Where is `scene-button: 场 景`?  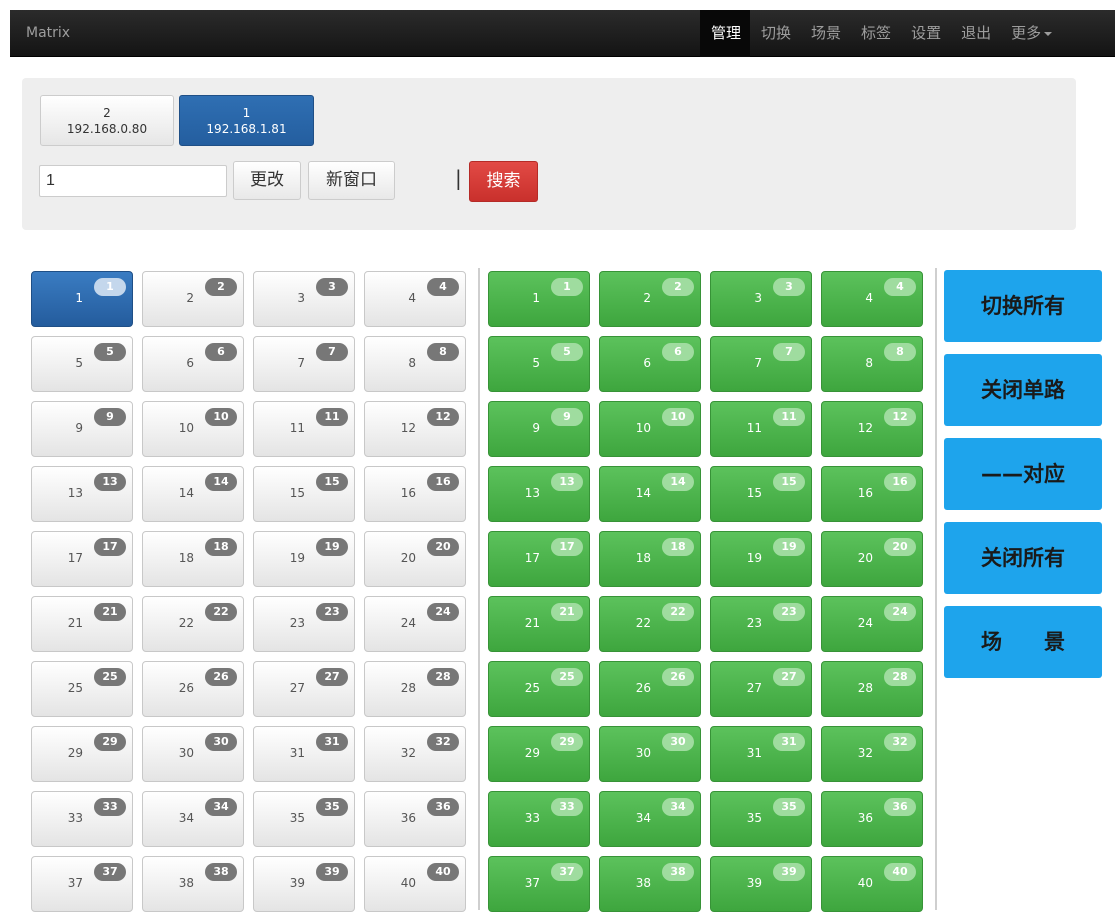
scene-button: 场 景 is located at coordinates (1023, 642).